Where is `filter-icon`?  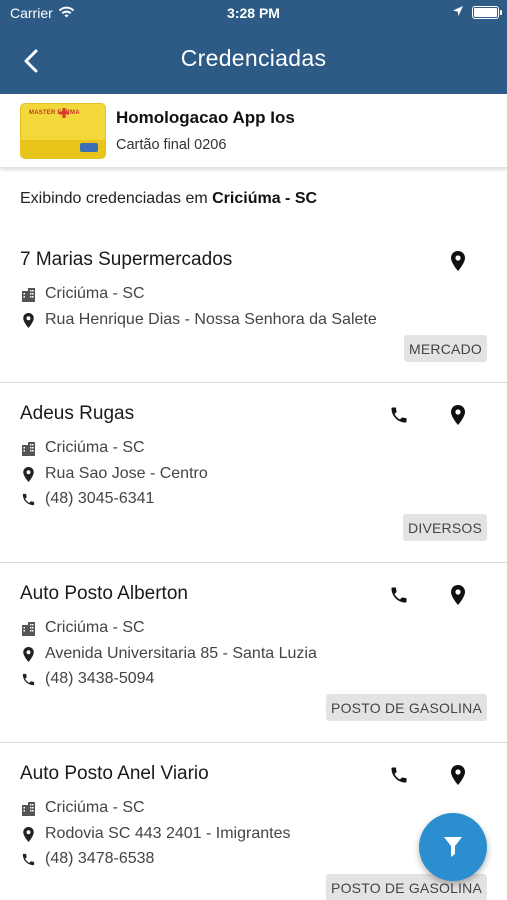 filter-icon is located at coordinates (453, 847).